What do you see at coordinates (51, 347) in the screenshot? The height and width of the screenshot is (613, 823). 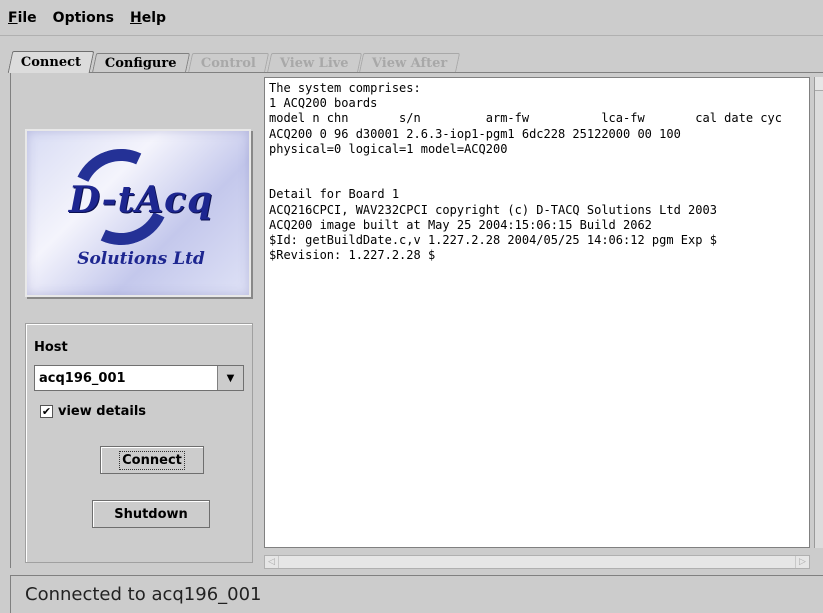 I see `host-label: Host` at bounding box center [51, 347].